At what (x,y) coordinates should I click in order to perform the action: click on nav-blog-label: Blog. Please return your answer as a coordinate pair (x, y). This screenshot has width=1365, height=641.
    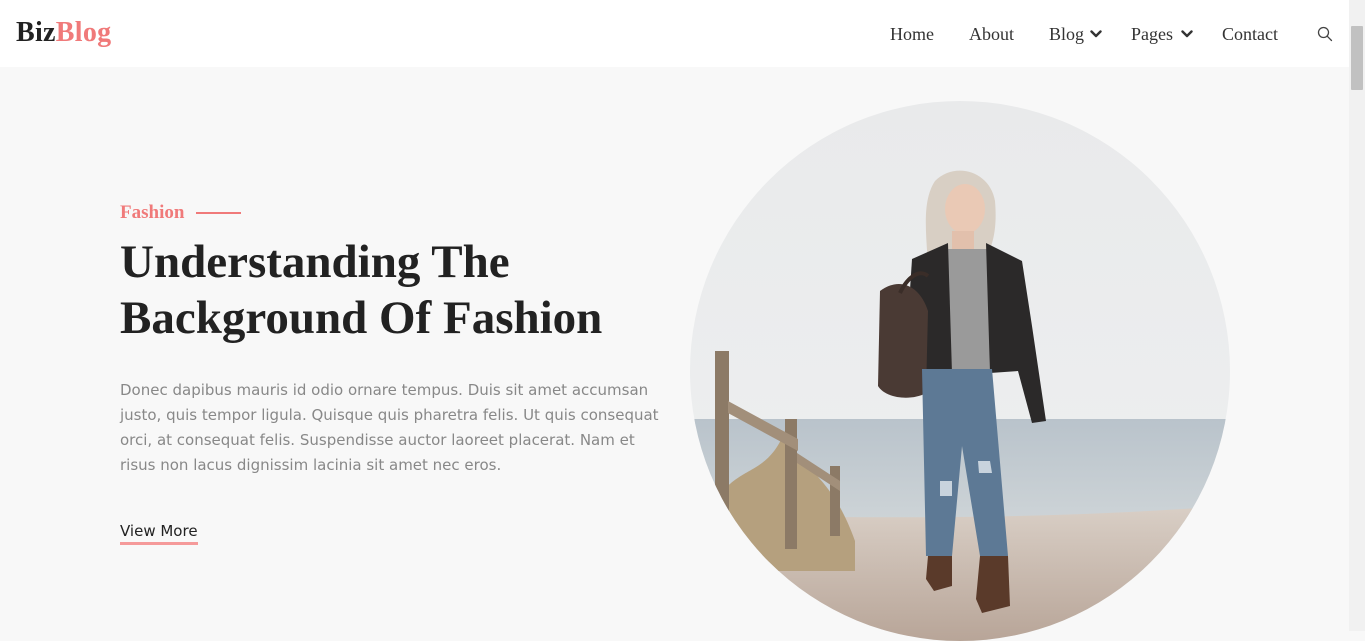
    Looking at the image, I should click on (1067, 34).